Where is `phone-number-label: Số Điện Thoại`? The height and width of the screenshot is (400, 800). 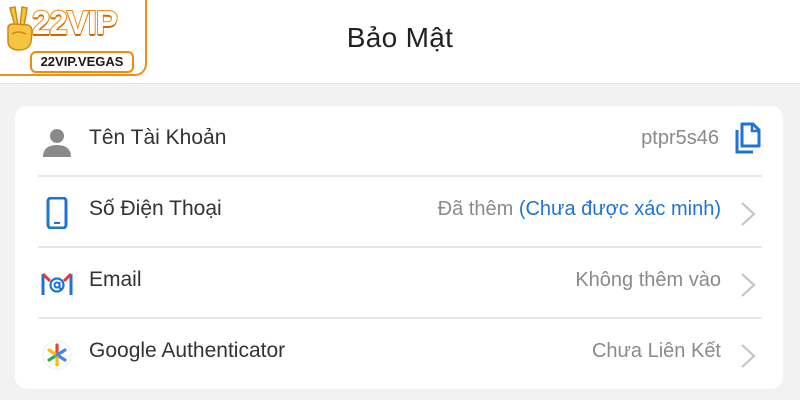
phone-number-label: Số Điện Thoại is located at coordinates (155, 208).